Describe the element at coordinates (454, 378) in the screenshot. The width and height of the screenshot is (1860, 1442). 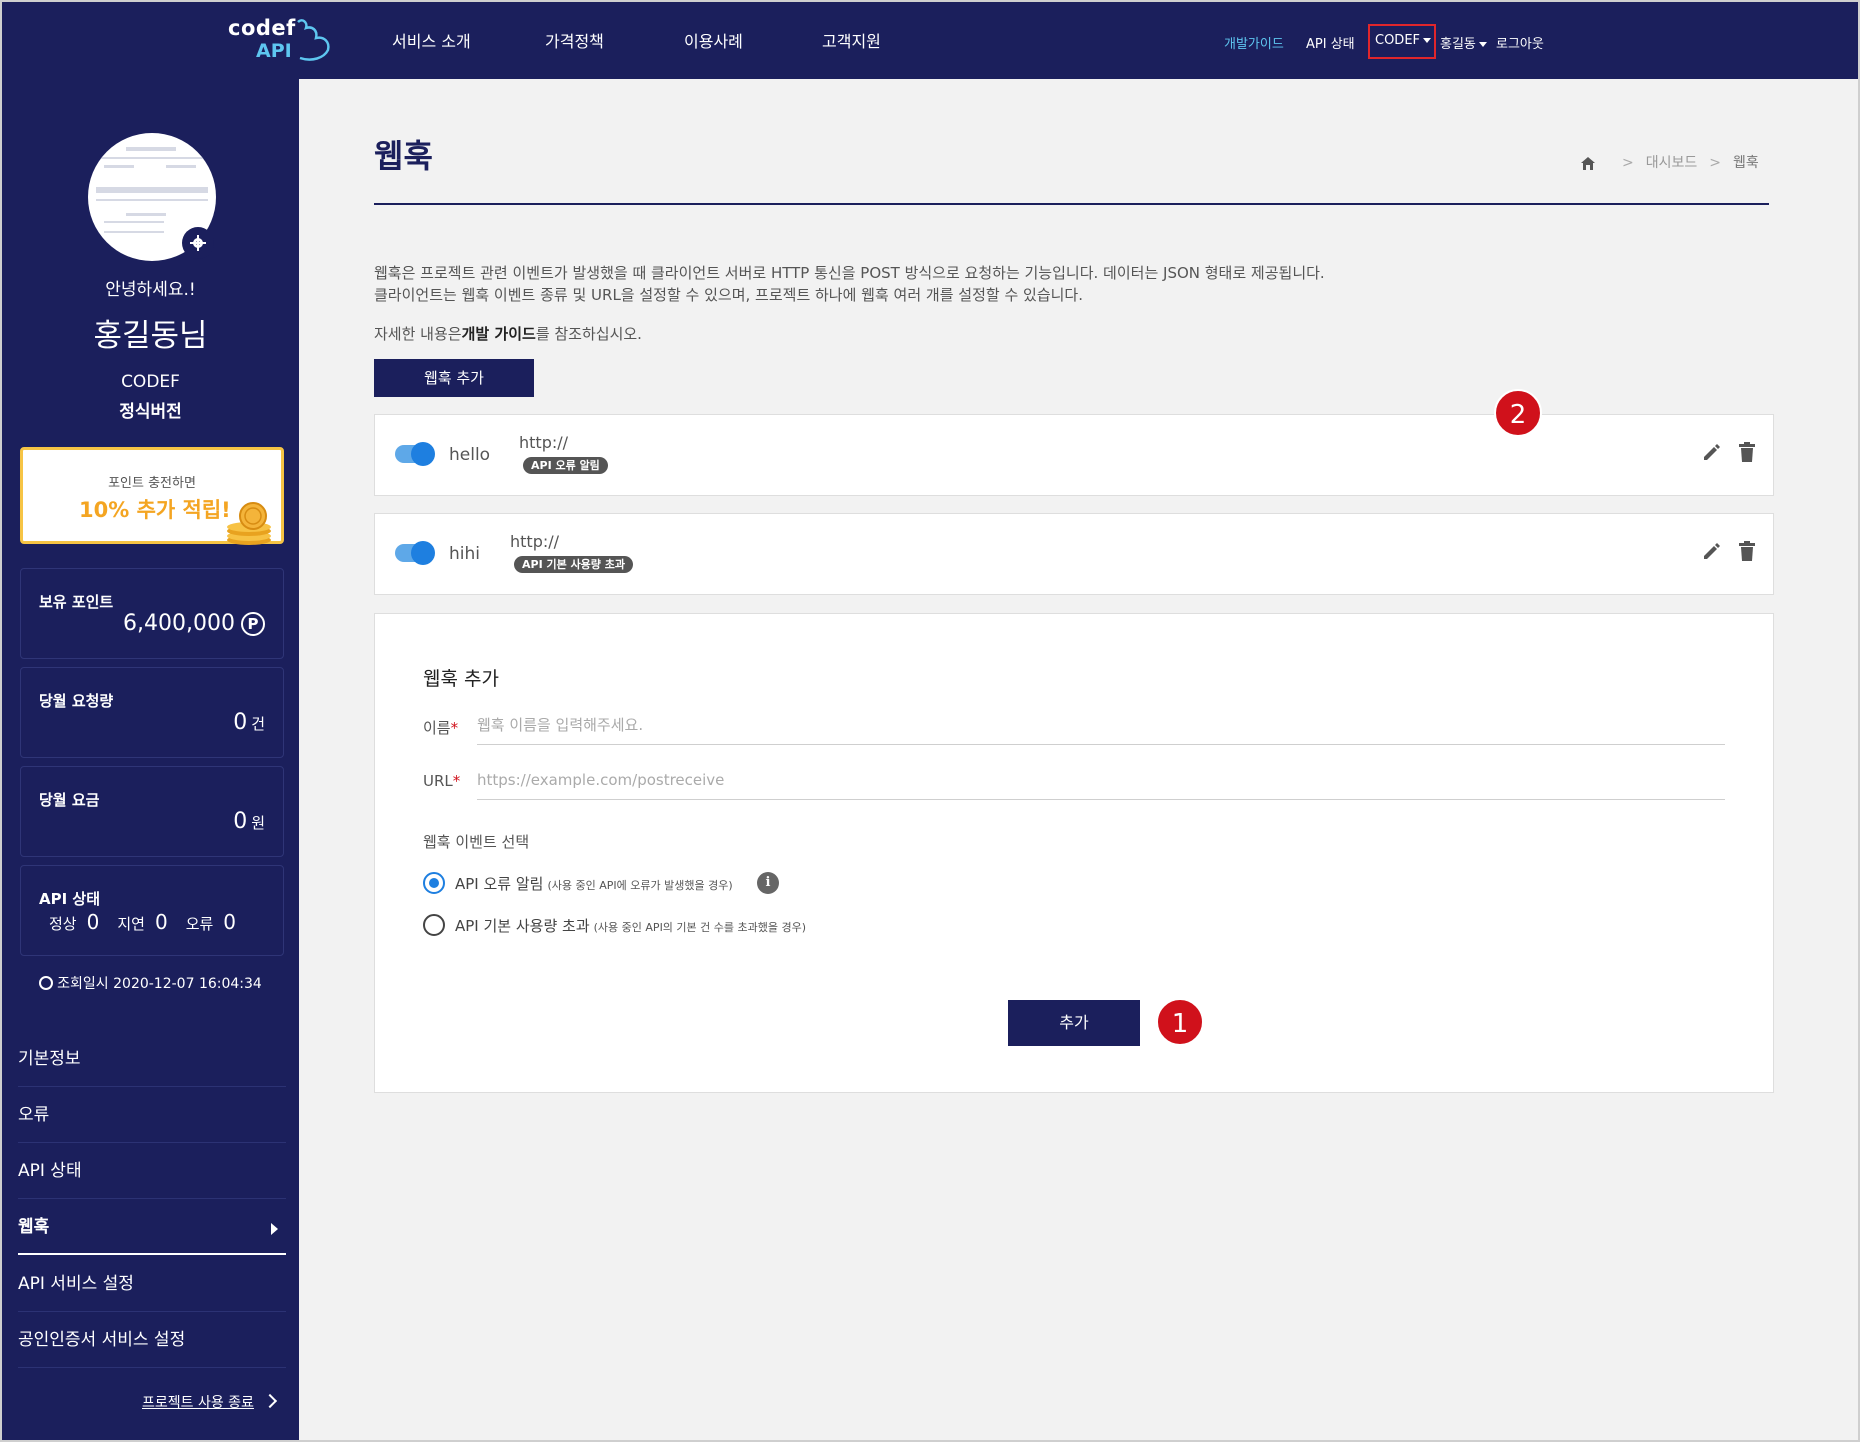
I see `add-webhook-button: 웹훅 추가` at that location.